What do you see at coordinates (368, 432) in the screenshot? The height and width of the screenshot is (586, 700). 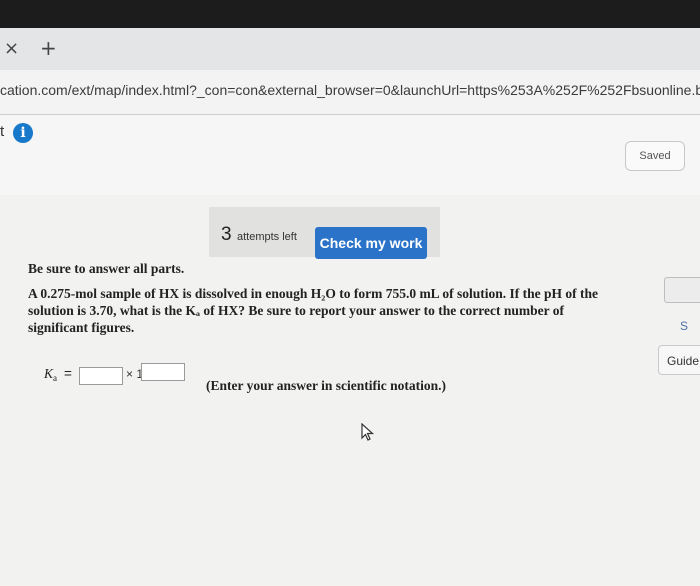 I see `mouse-cursor-icon` at bounding box center [368, 432].